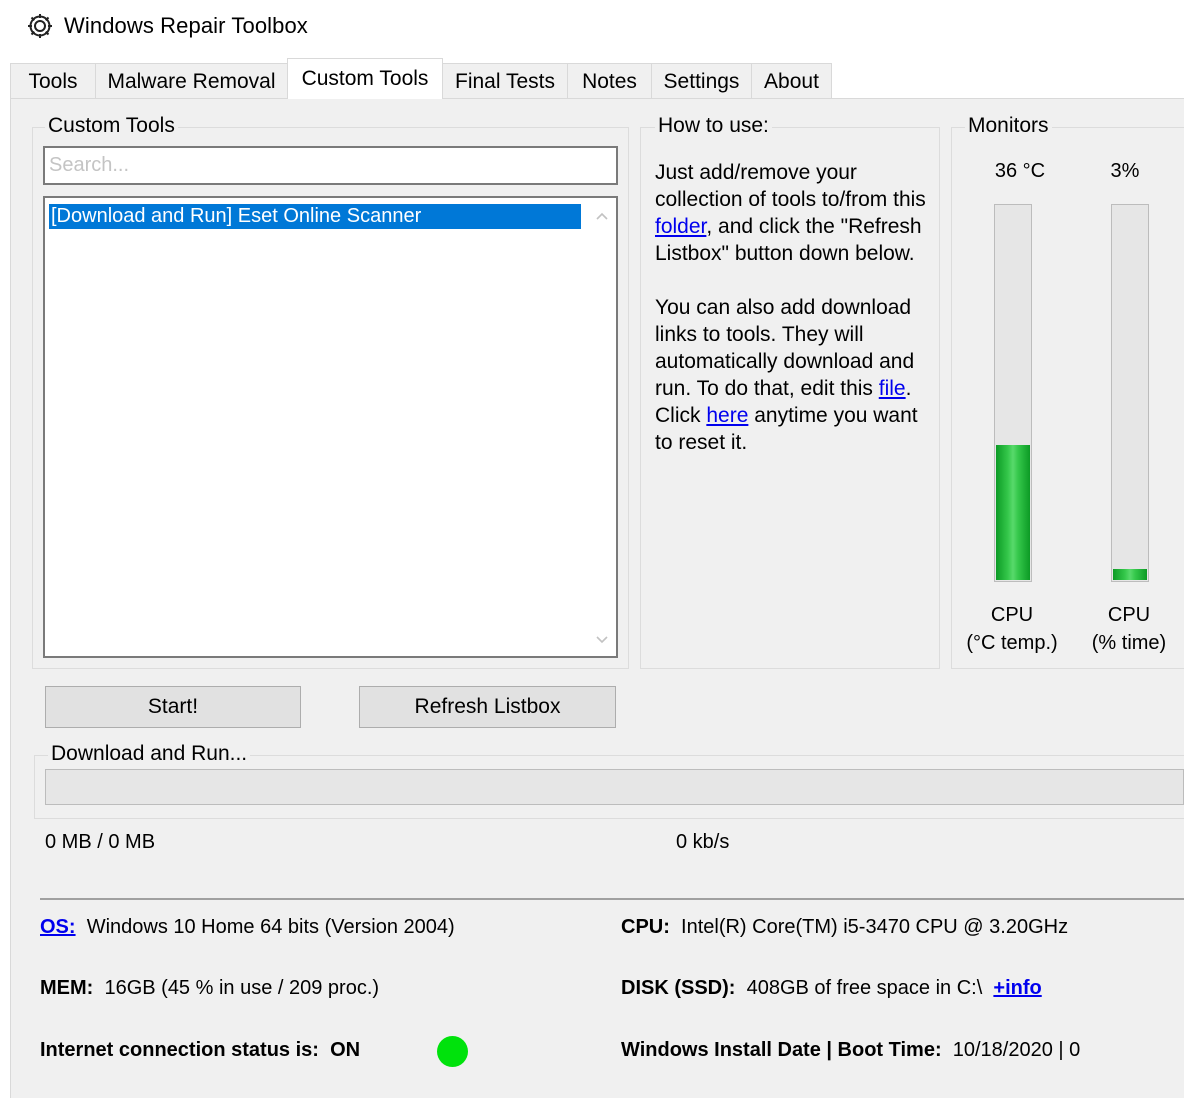 This screenshot has height=1098, width=1184. Describe the element at coordinates (365, 78) in the screenshot. I see `tab-custom-tools: Custom Tools` at that location.